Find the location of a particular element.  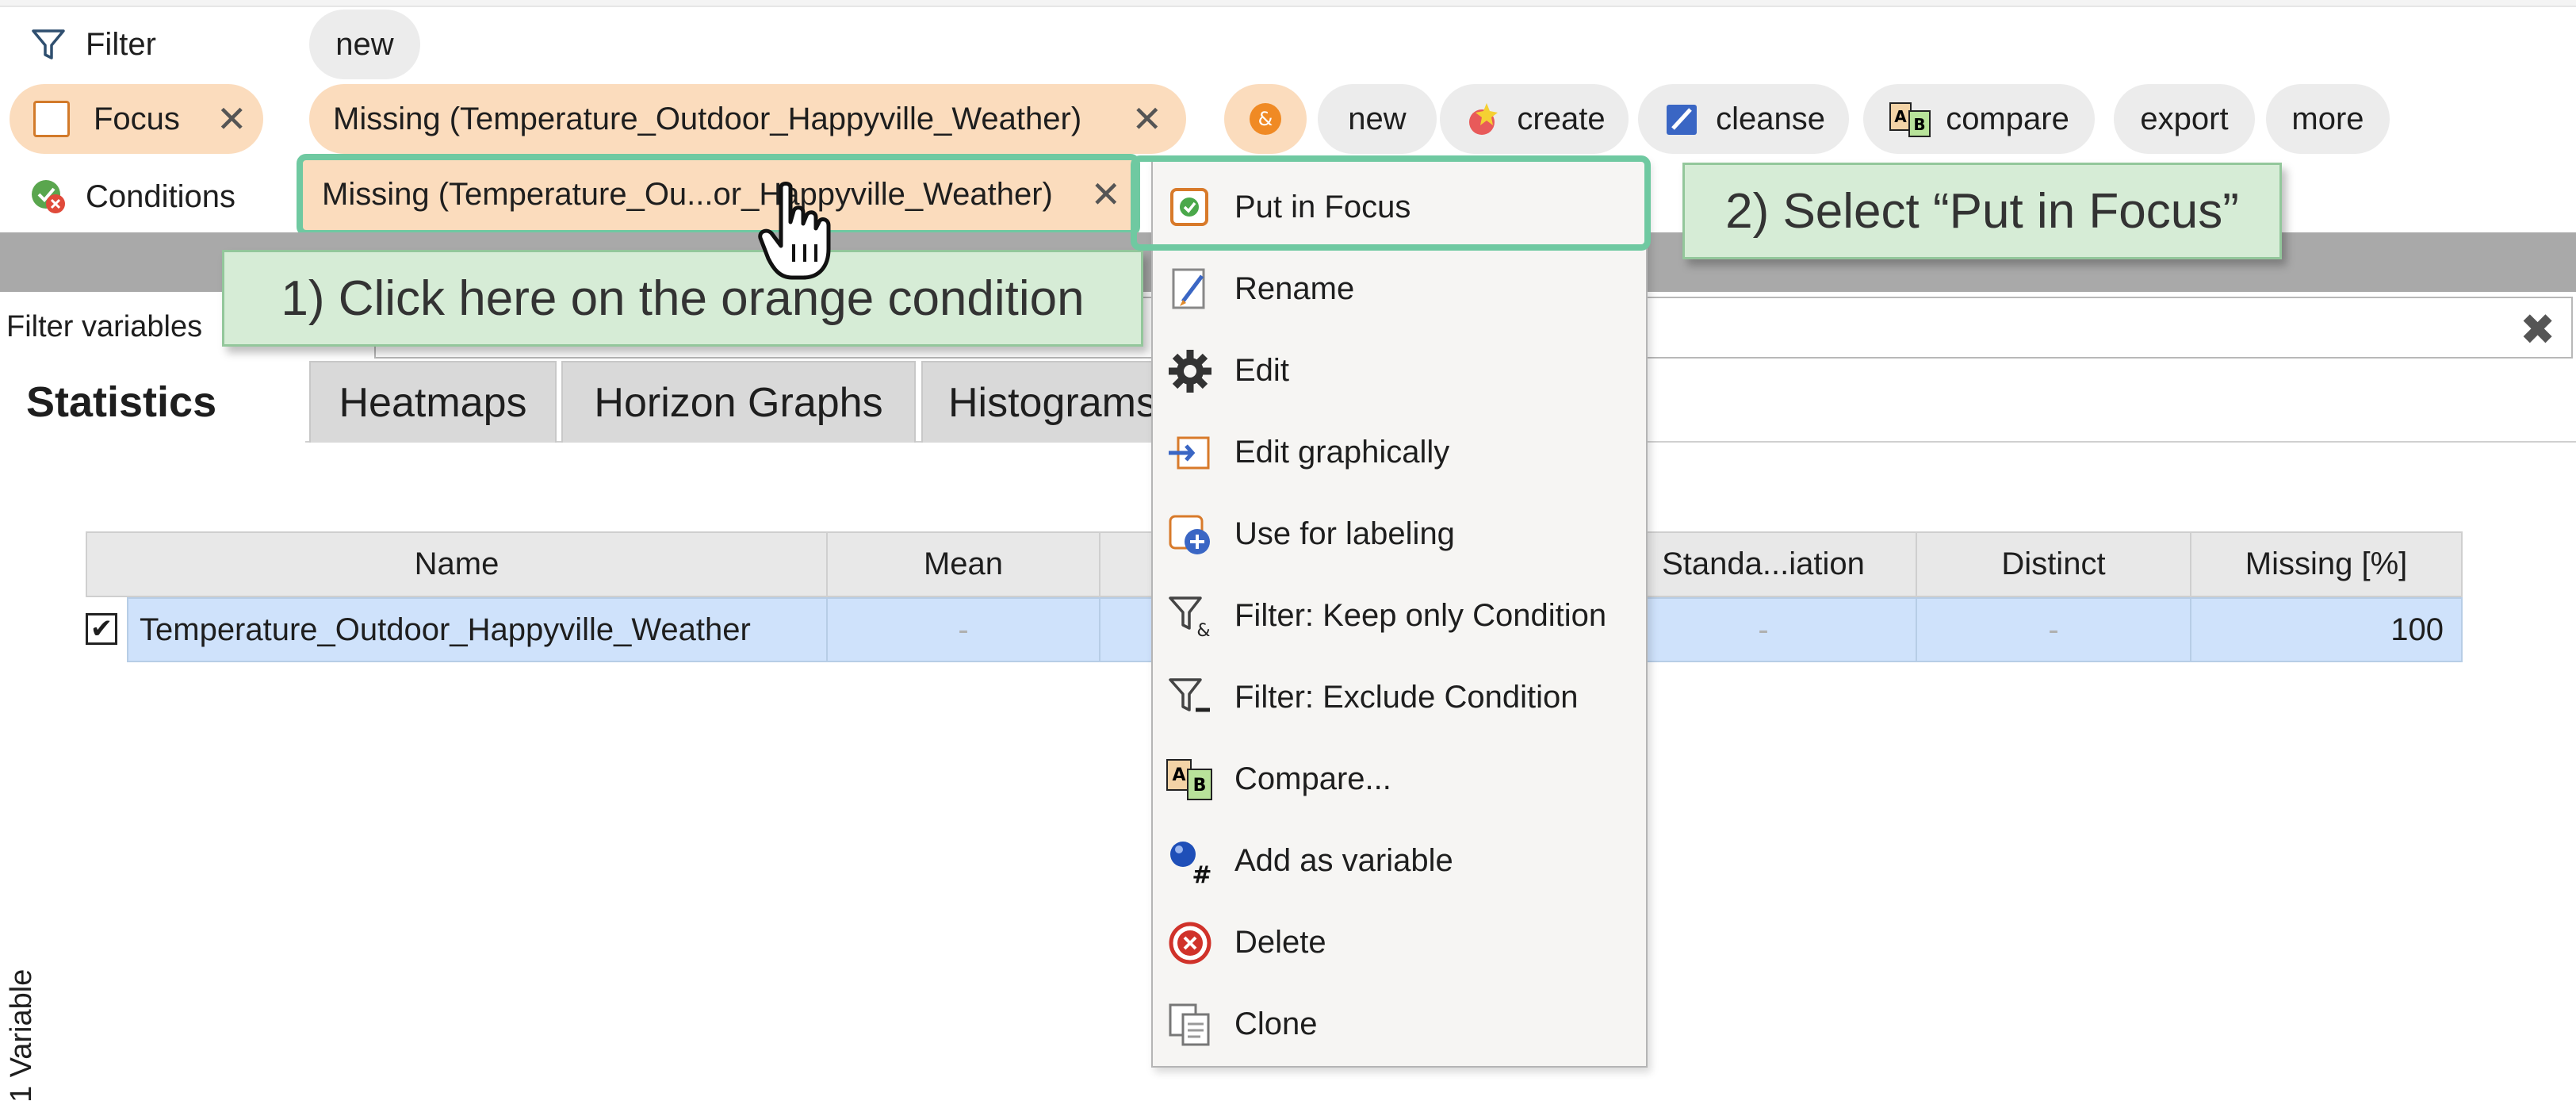

focus-condition-close-icon: ✕ is located at coordinates (1146, 119).